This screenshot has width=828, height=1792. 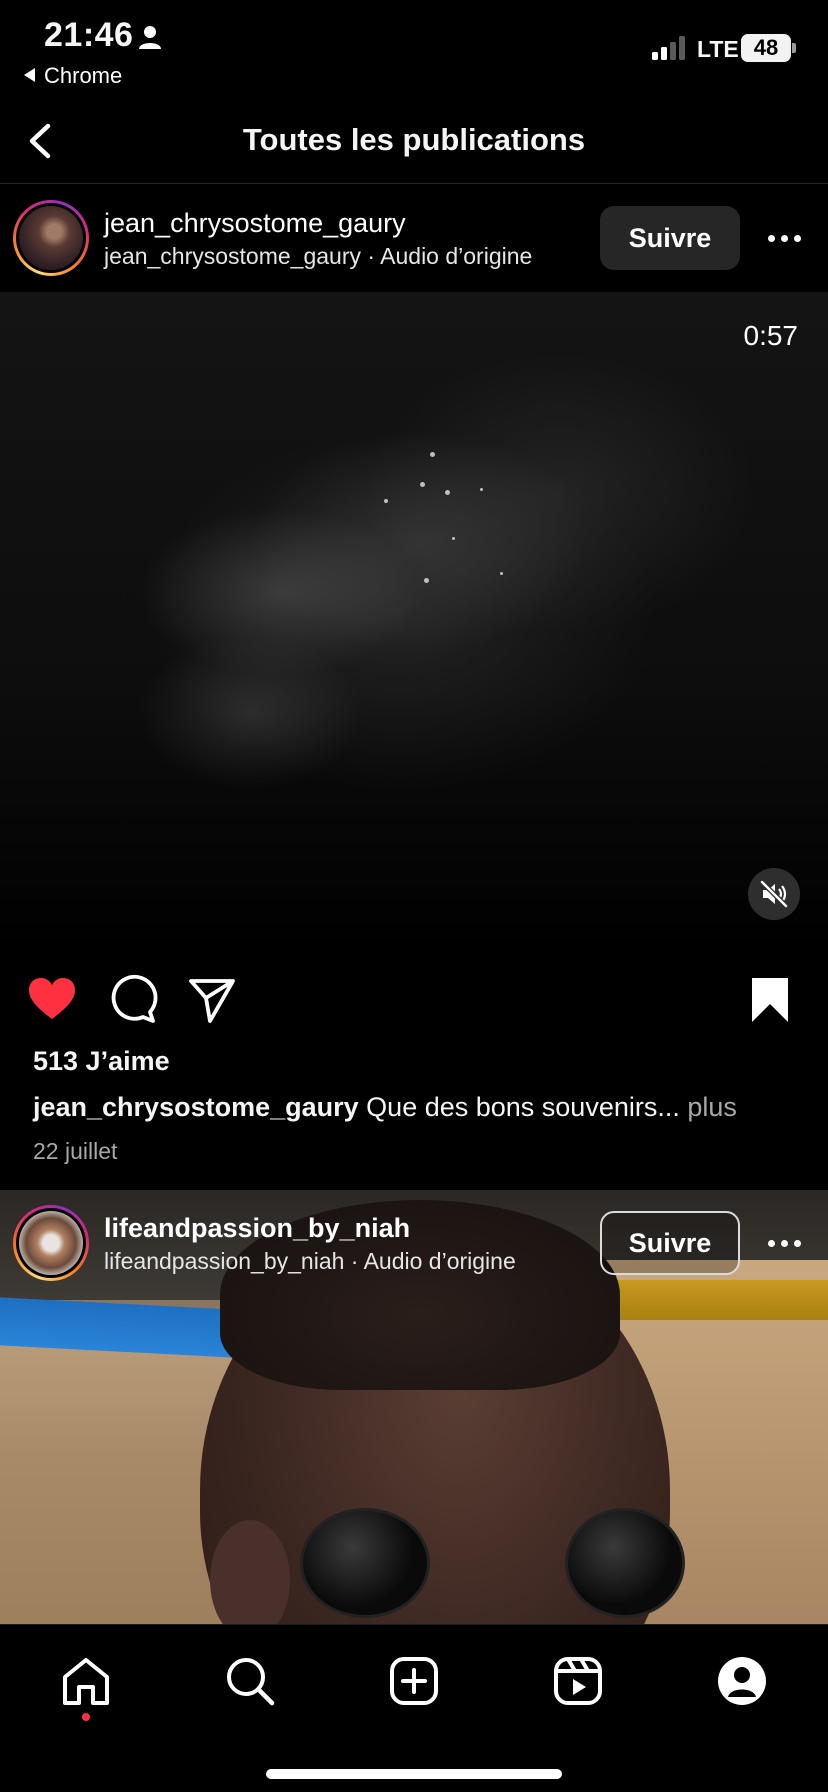 What do you see at coordinates (774, 894) in the screenshot?
I see `mute-button` at bounding box center [774, 894].